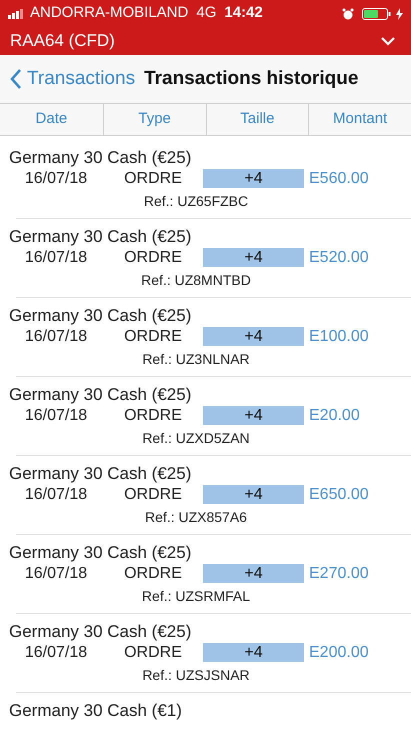 The image size is (411, 731). Describe the element at coordinates (399, 14) in the screenshot. I see `charging-icon` at that location.